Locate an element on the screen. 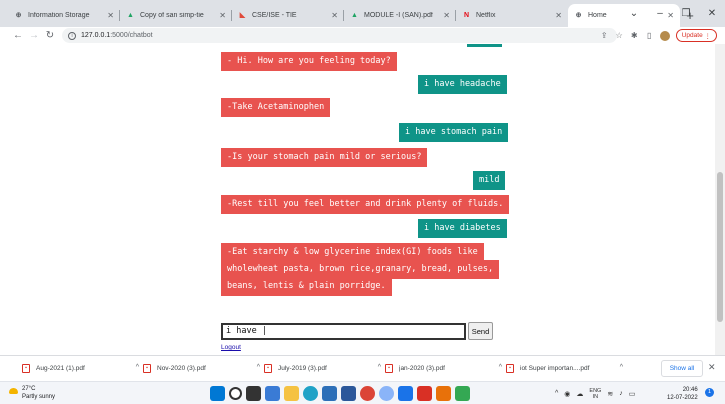  user-message: mild is located at coordinates (489, 180).